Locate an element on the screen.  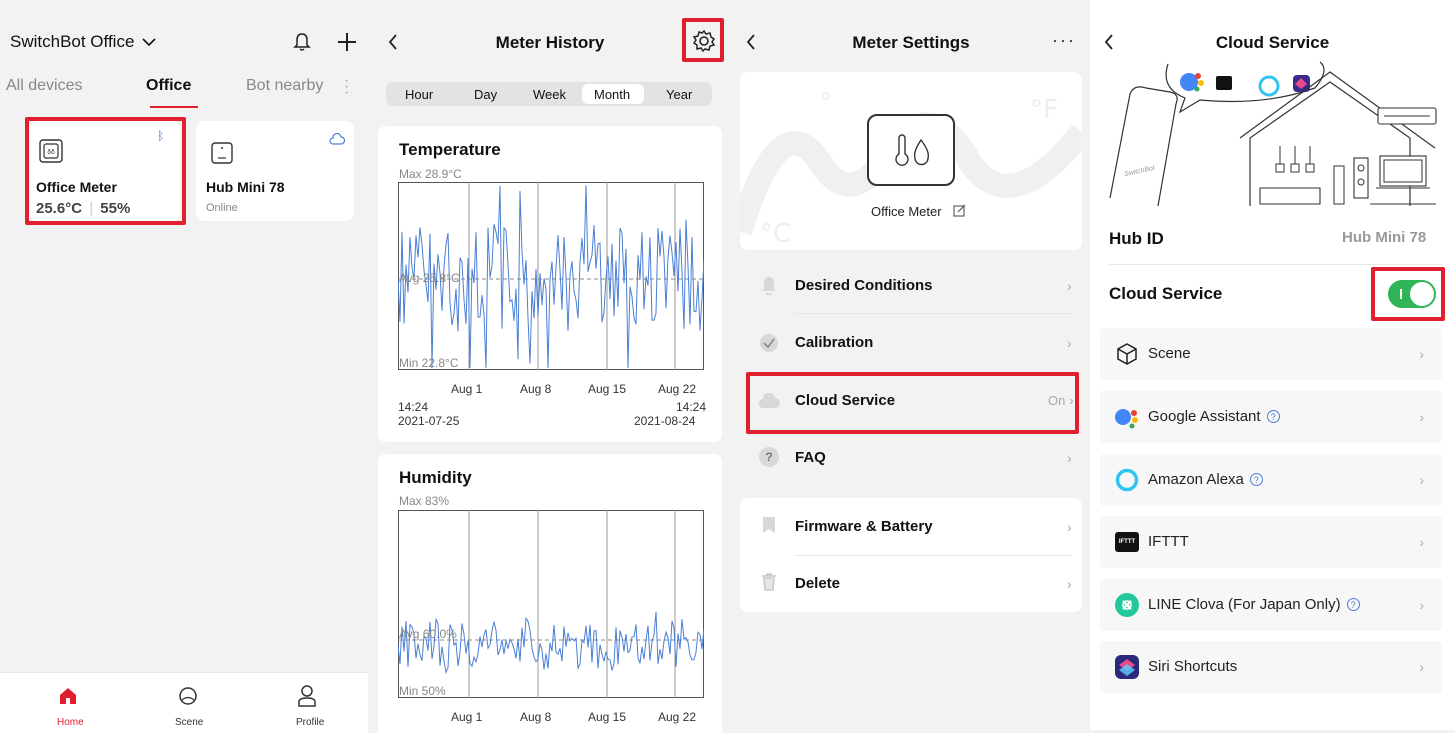
siri-shortcuts-icon is located at coordinates (1127, 667).